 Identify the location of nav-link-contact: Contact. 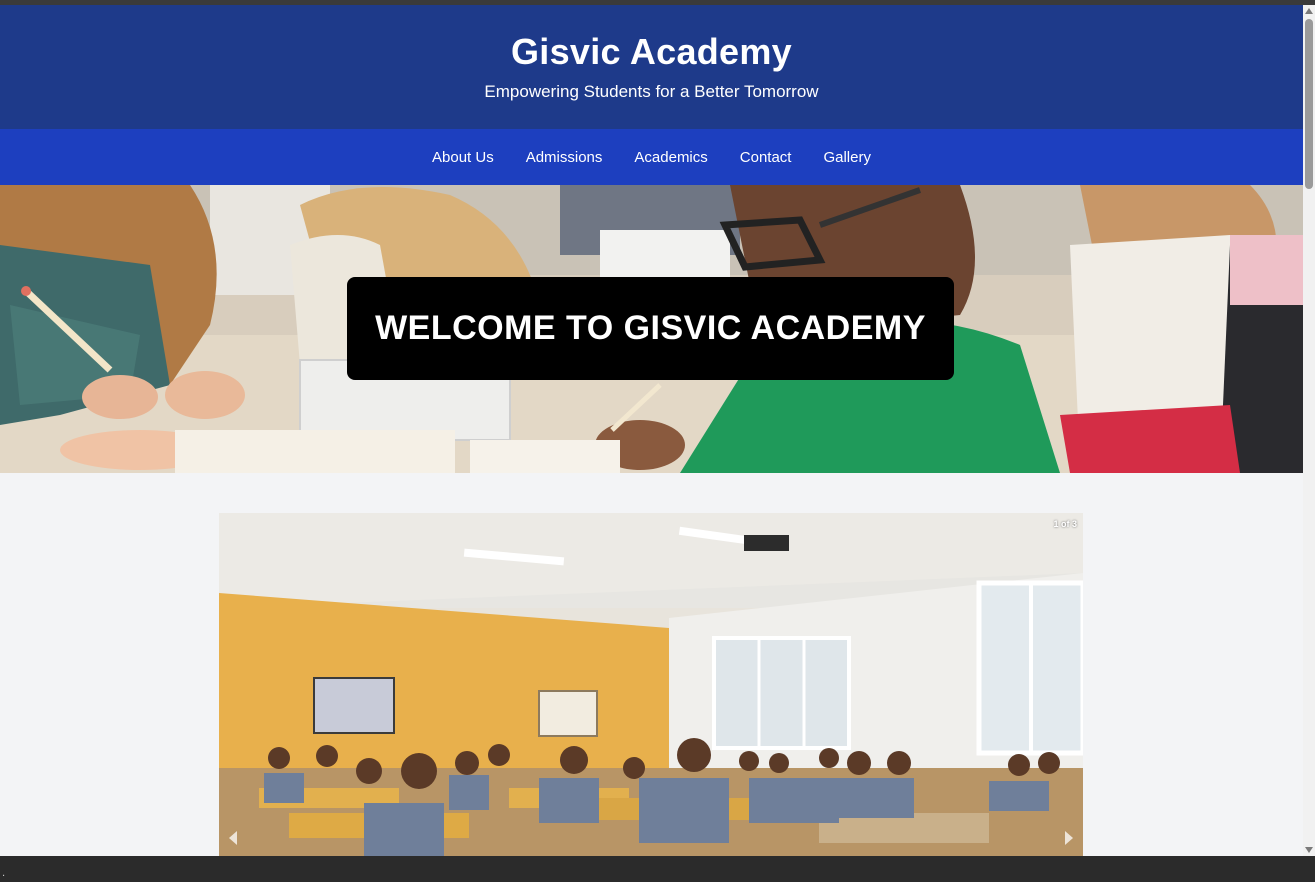
(766, 157).